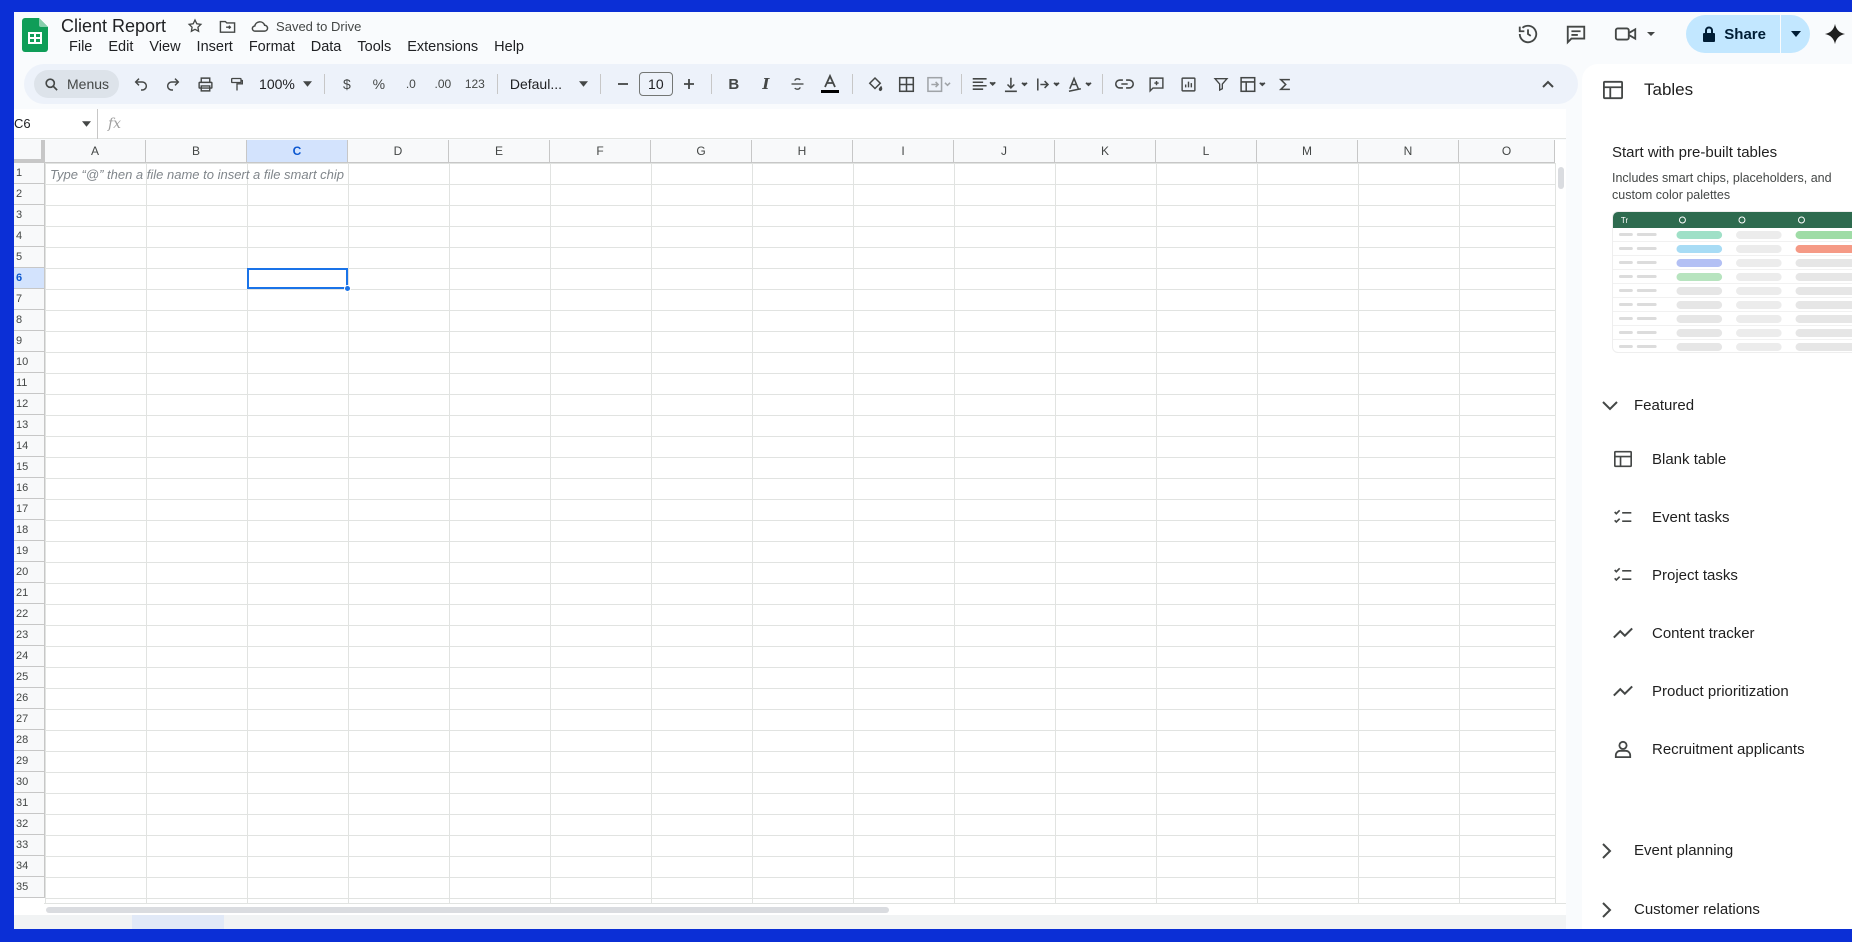 The width and height of the screenshot is (1852, 942). What do you see at coordinates (903, 151) in the screenshot?
I see `column-header: I` at bounding box center [903, 151].